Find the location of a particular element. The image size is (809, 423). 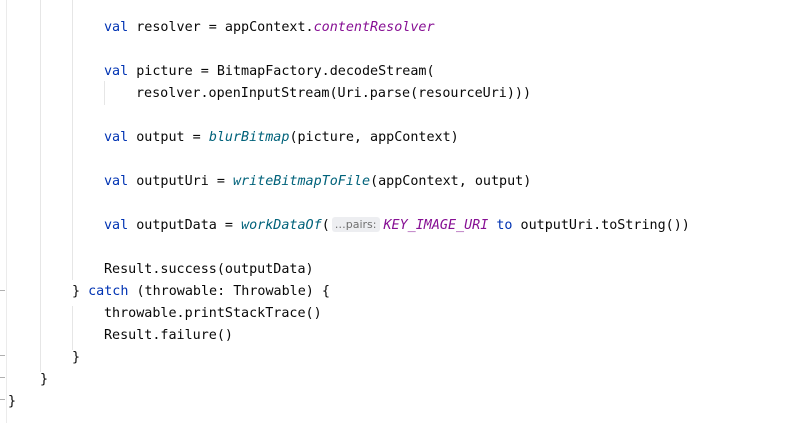

code-text: output = is located at coordinates (168, 137).